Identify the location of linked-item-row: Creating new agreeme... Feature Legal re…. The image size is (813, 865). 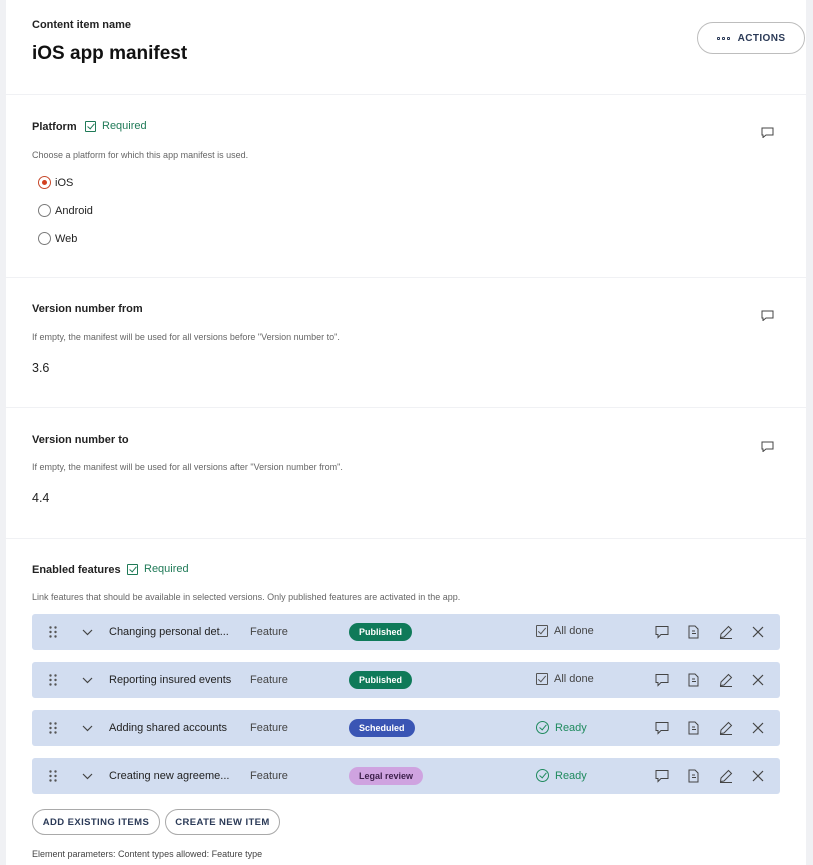
(406, 776).